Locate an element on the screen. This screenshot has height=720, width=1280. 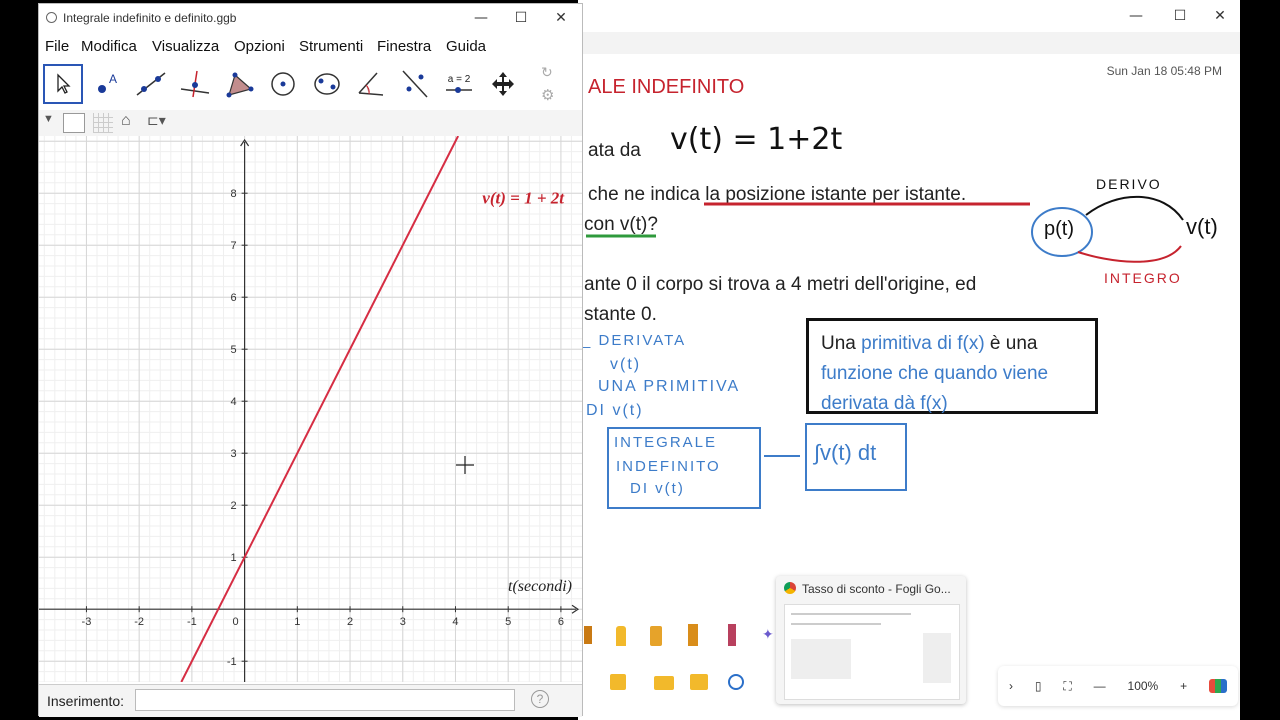
input-field is located at coordinates (325, 700).